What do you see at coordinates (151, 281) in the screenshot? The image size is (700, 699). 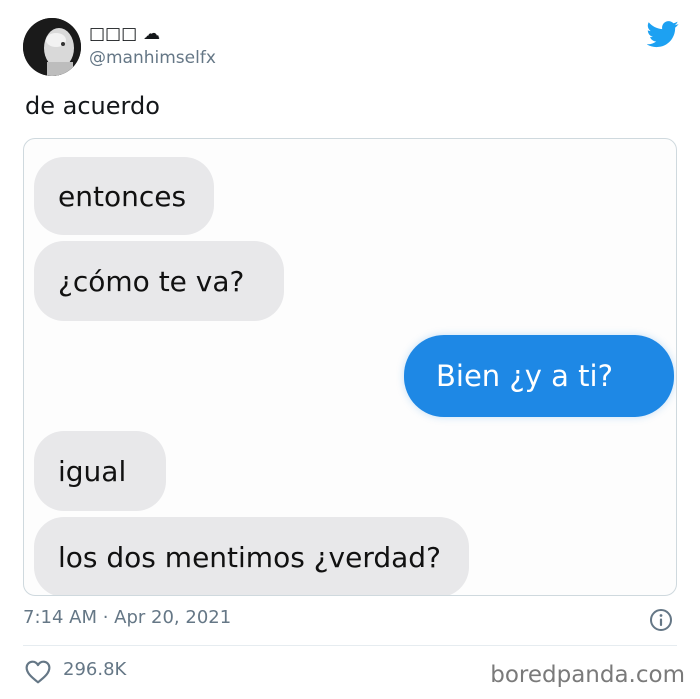 I see `message-text: ¿cómo te va?` at bounding box center [151, 281].